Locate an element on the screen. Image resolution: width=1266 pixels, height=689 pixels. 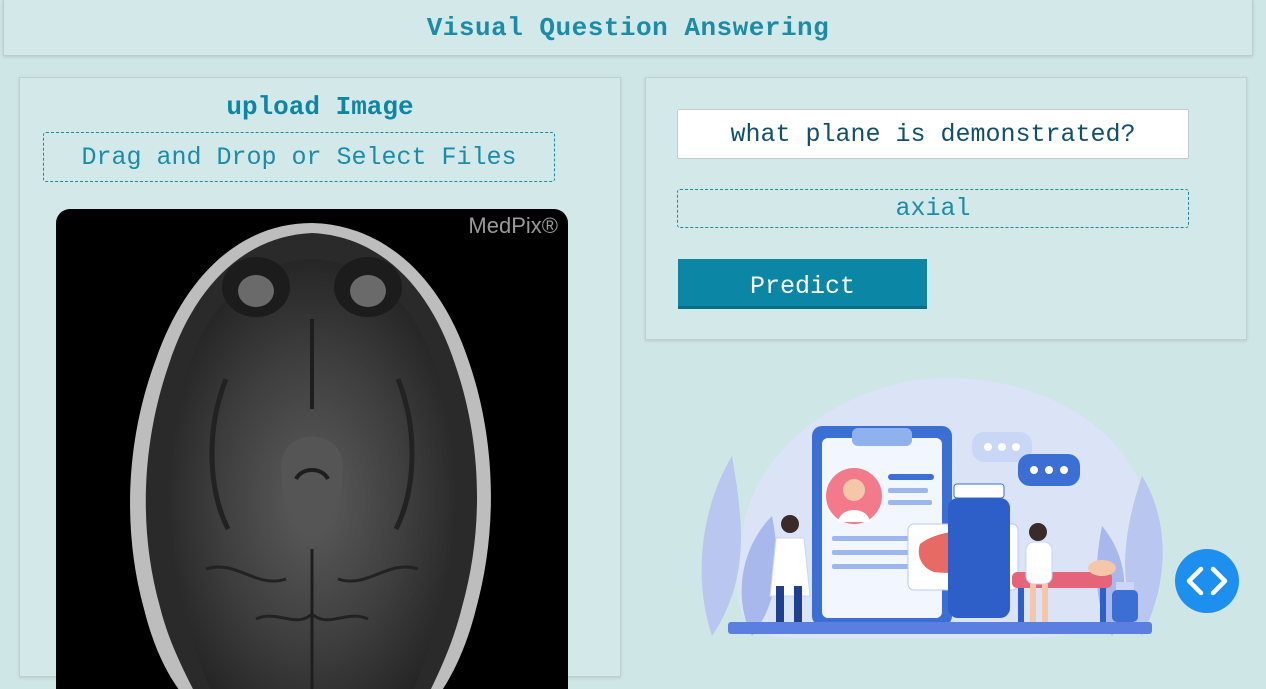
file-dropzone: Drag and Drop or Select Files is located at coordinates (299, 157).